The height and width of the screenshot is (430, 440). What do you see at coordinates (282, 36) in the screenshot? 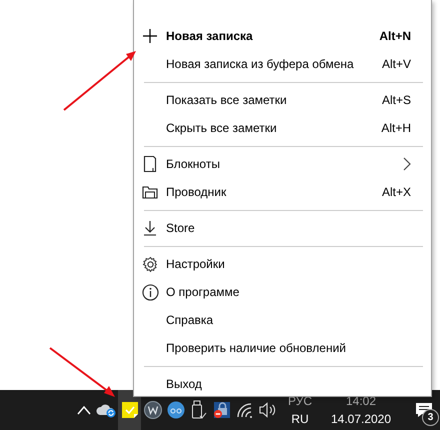
I see `menu-item: Новая записка Alt+N` at bounding box center [282, 36].